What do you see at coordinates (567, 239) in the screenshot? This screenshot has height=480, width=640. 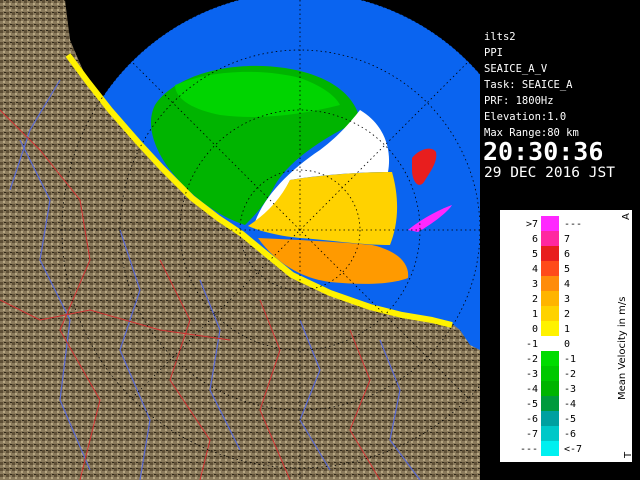 I see `legend-row-label-high: 7` at bounding box center [567, 239].